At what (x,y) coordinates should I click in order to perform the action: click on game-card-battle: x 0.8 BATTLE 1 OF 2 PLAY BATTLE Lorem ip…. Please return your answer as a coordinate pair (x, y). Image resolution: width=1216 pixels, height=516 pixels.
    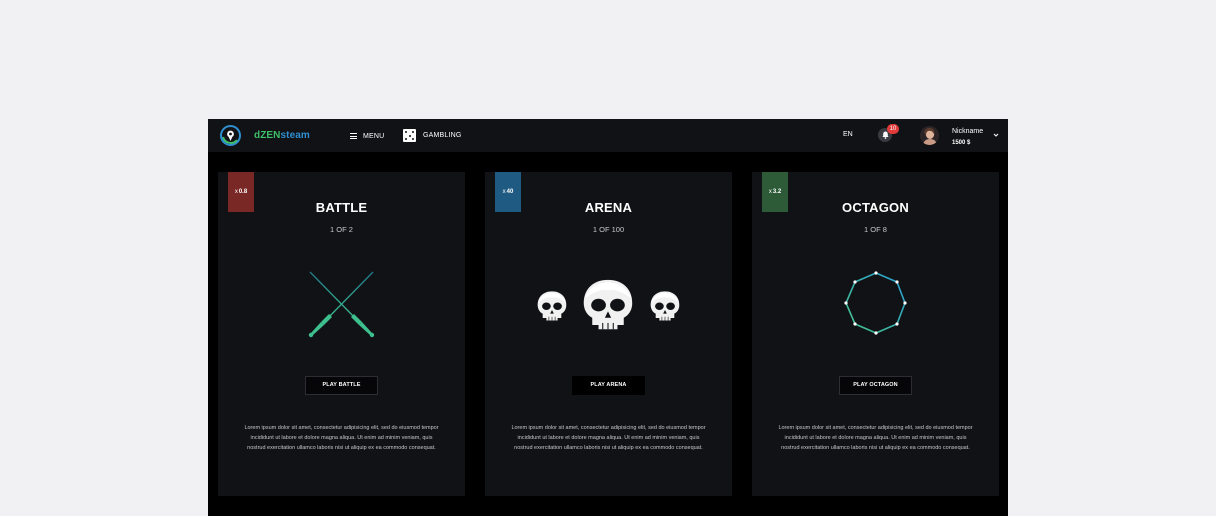
    Looking at the image, I should click on (341, 334).